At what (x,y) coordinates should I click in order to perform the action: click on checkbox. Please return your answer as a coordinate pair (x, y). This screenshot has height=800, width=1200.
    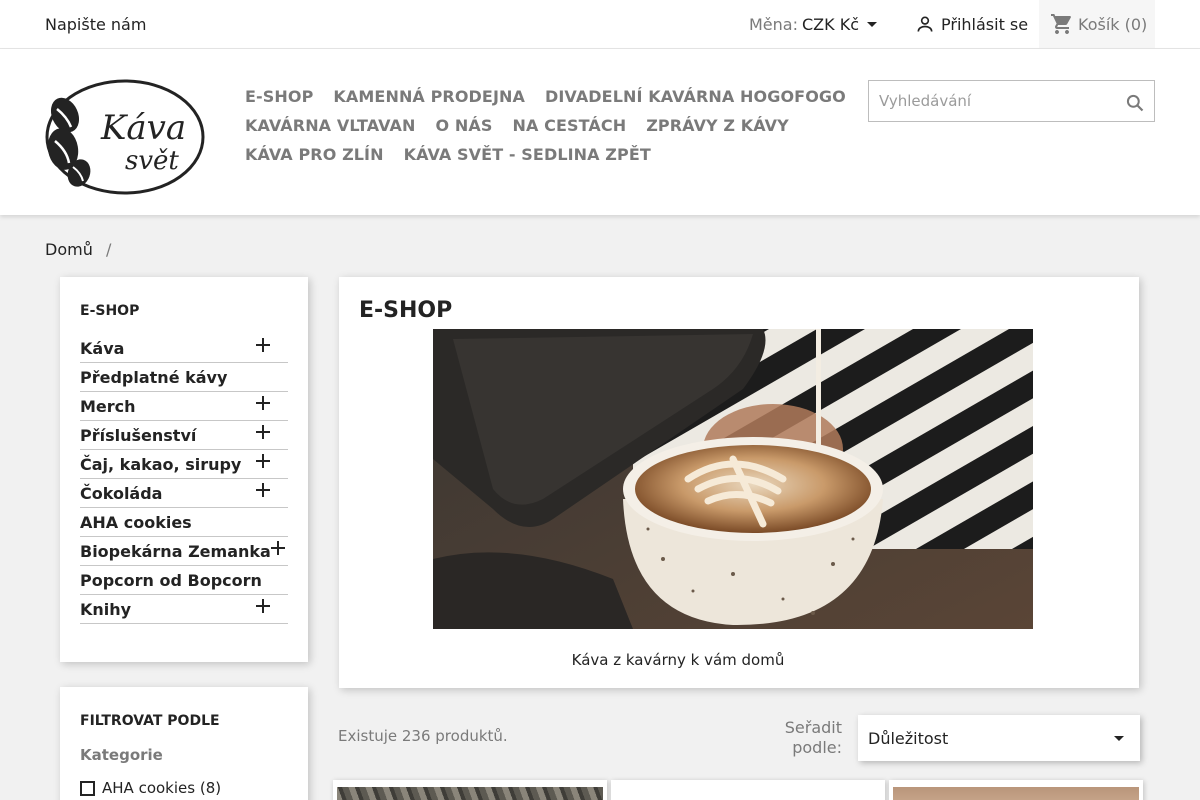
    Looking at the image, I should click on (87, 788).